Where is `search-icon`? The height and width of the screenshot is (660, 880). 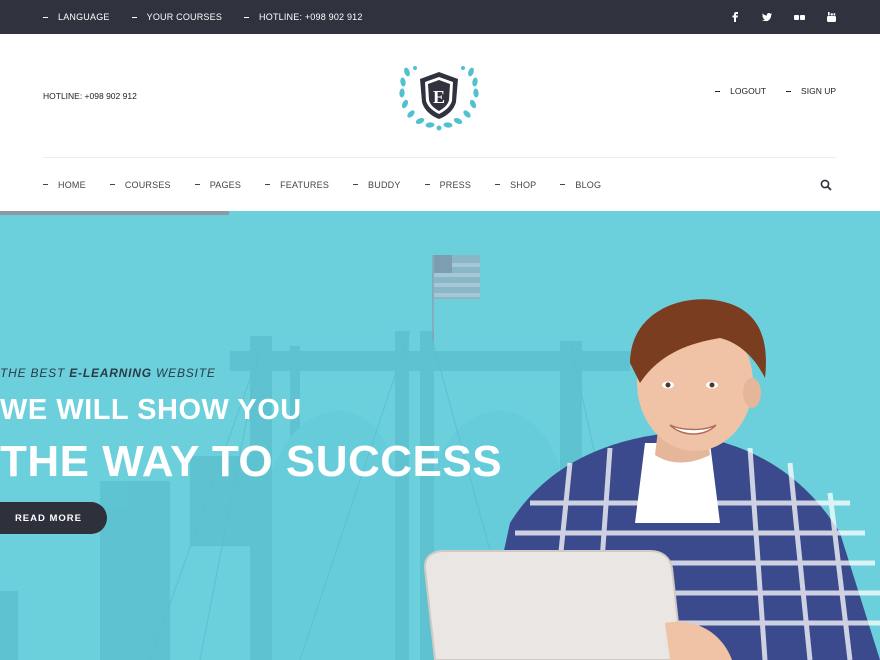 search-icon is located at coordinates (826, 184).